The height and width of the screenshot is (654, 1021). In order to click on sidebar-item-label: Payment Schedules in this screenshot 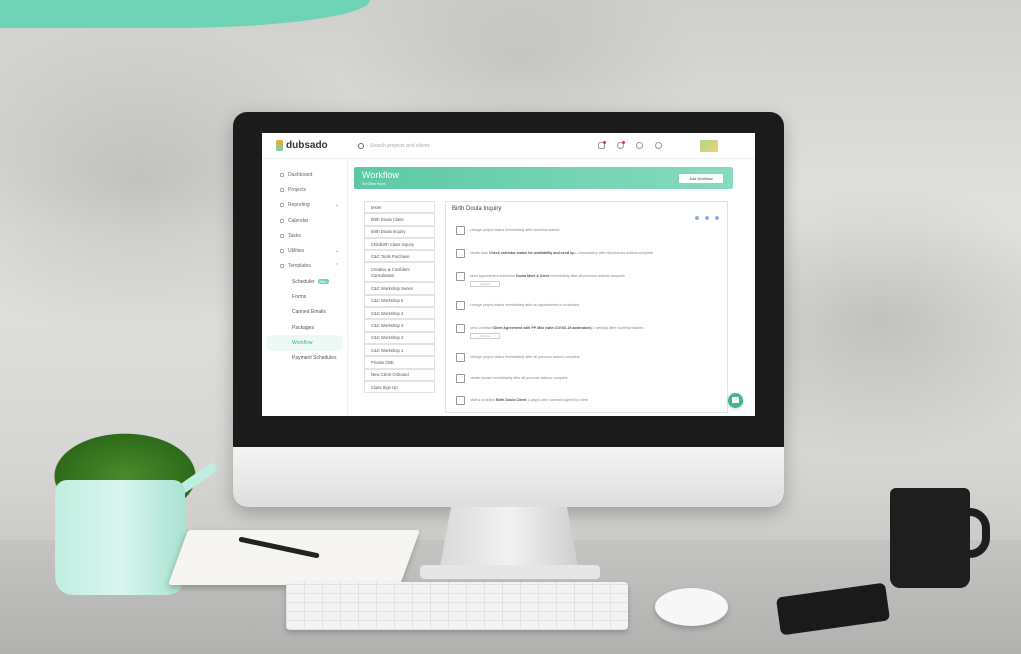, I will do `click(314, 358)`.